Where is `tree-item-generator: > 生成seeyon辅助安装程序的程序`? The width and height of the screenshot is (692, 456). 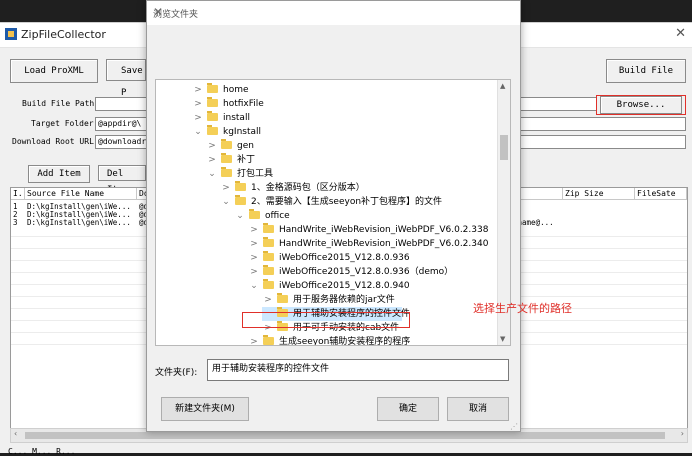
tree-item-generator: > 生成seeyon辅助安装程序的程序 is located at coordinates (329, 340).